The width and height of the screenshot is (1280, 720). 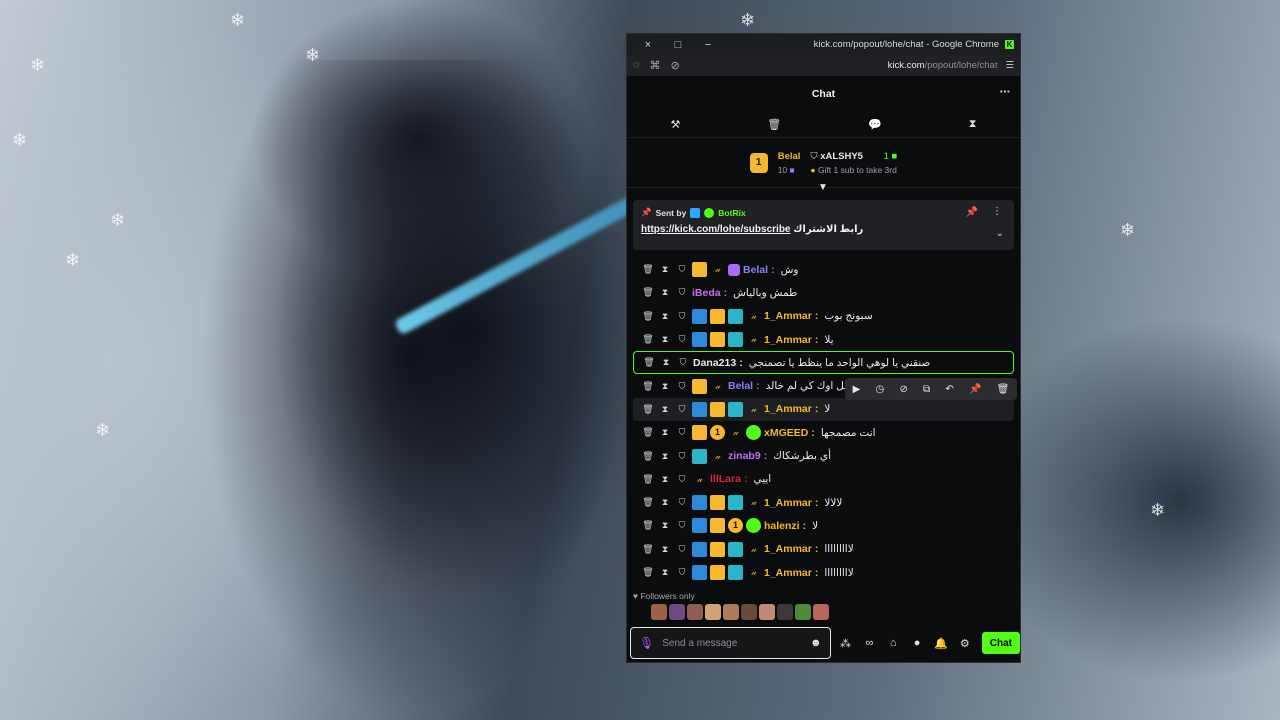 What do you see at coordinates (782, 526) in the screenshot?
I see `message-username: halenzi` at bounding box center [782, 526].